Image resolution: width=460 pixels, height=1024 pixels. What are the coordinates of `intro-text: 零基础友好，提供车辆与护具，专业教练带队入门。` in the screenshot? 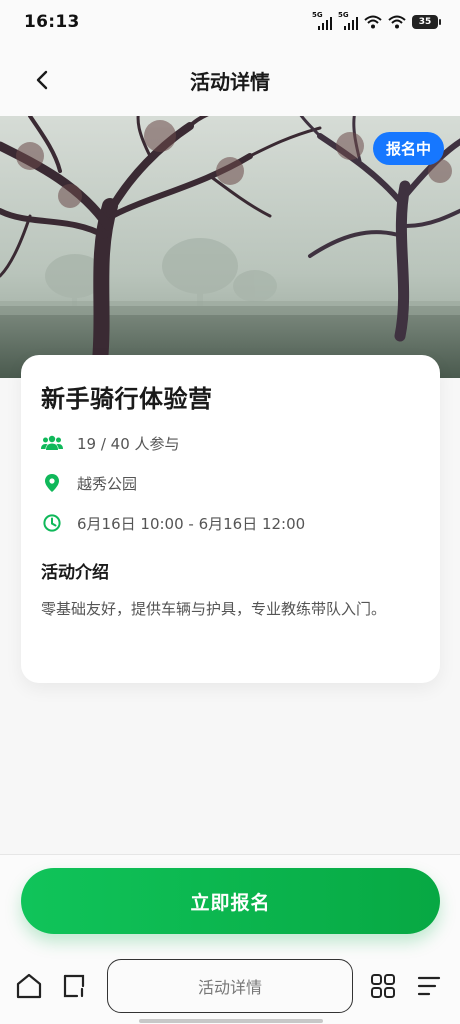 It's located at (214, 609).